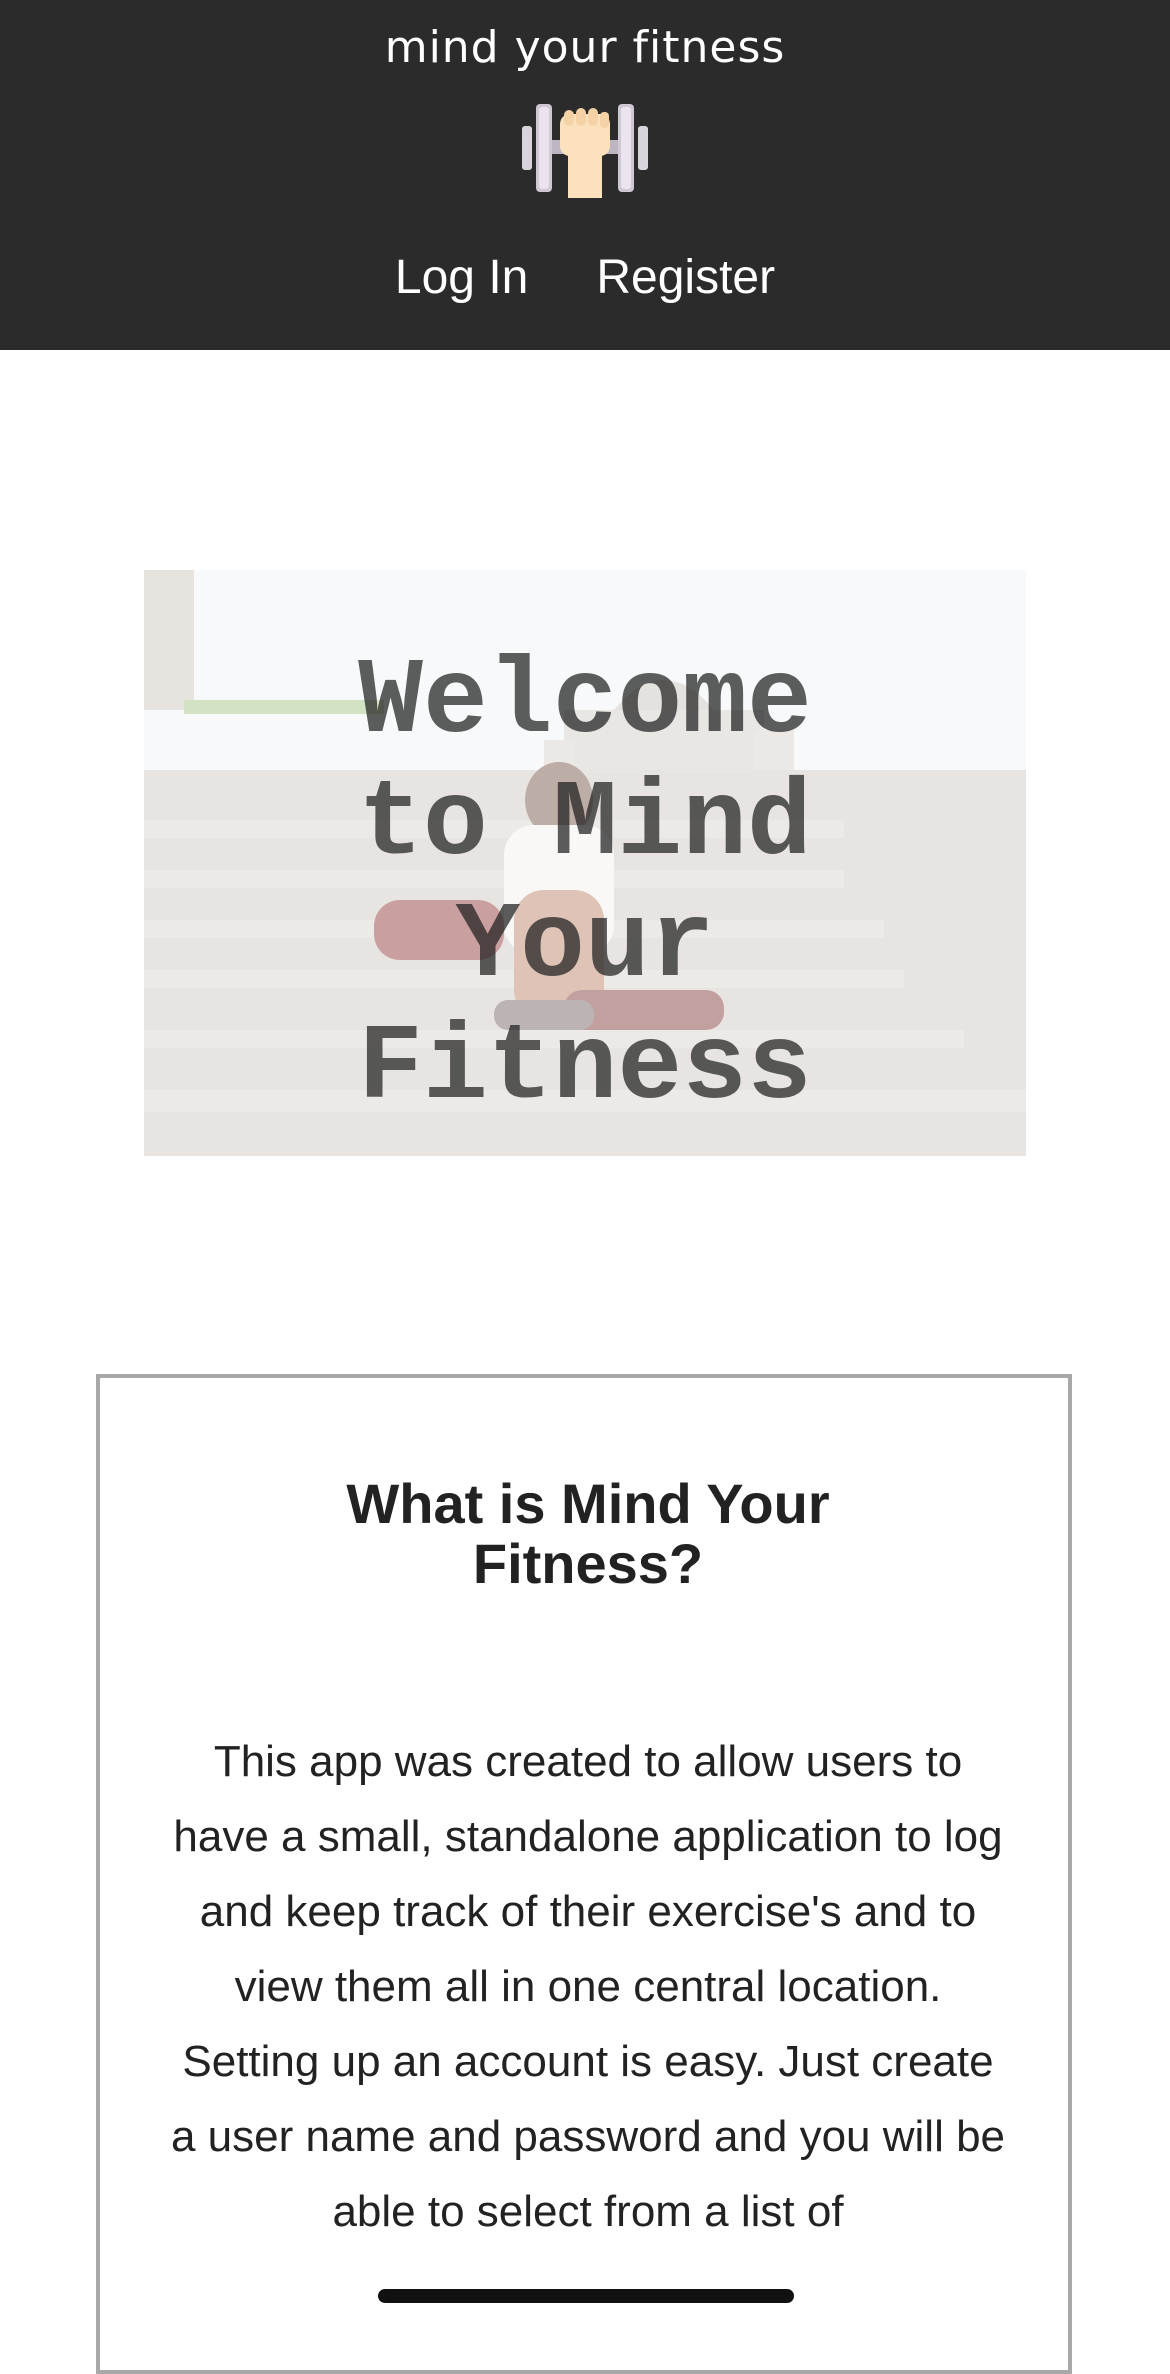 Image resolution: width=1170 pixels, height=2374 pixels. Describe the element at coordinates (585, 277) in the screenshot. I see `header-nav: Log In Register` at that location.